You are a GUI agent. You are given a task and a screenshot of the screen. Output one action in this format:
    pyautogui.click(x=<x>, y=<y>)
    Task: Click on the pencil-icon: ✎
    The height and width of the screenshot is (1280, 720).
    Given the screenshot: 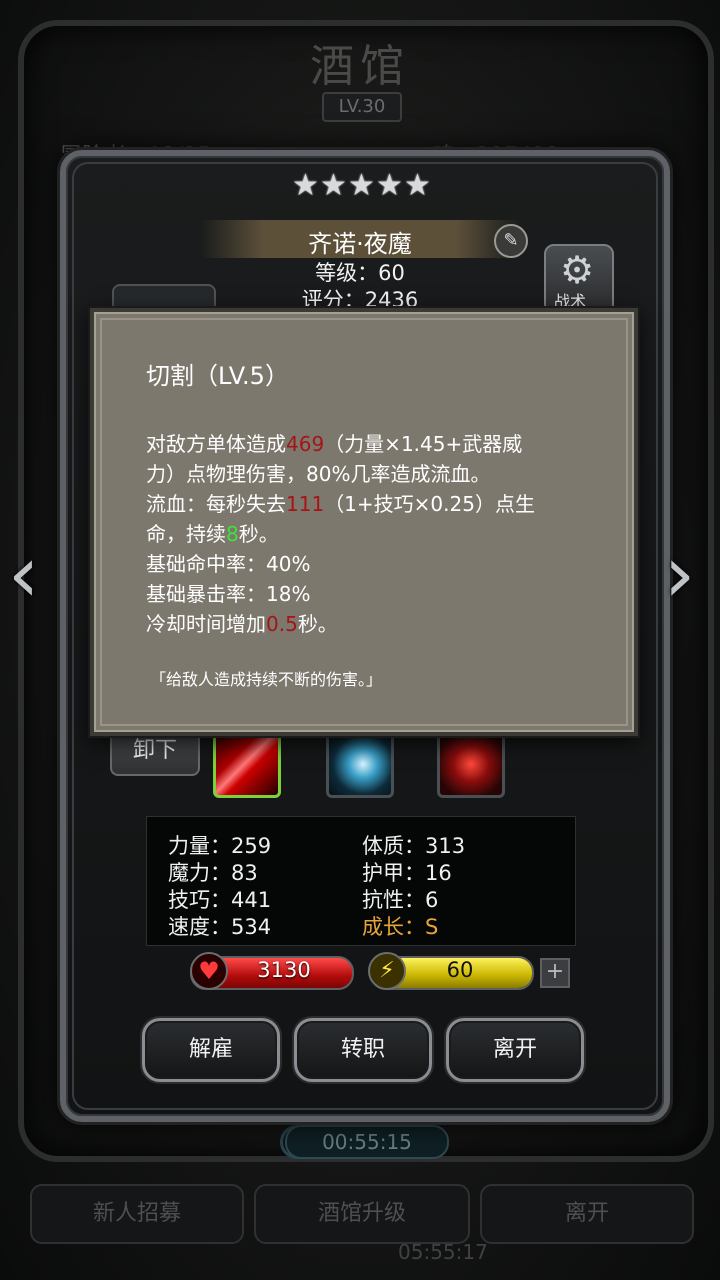 What is the action you would take?
    pyautogui.click(x=511, y=240)
    